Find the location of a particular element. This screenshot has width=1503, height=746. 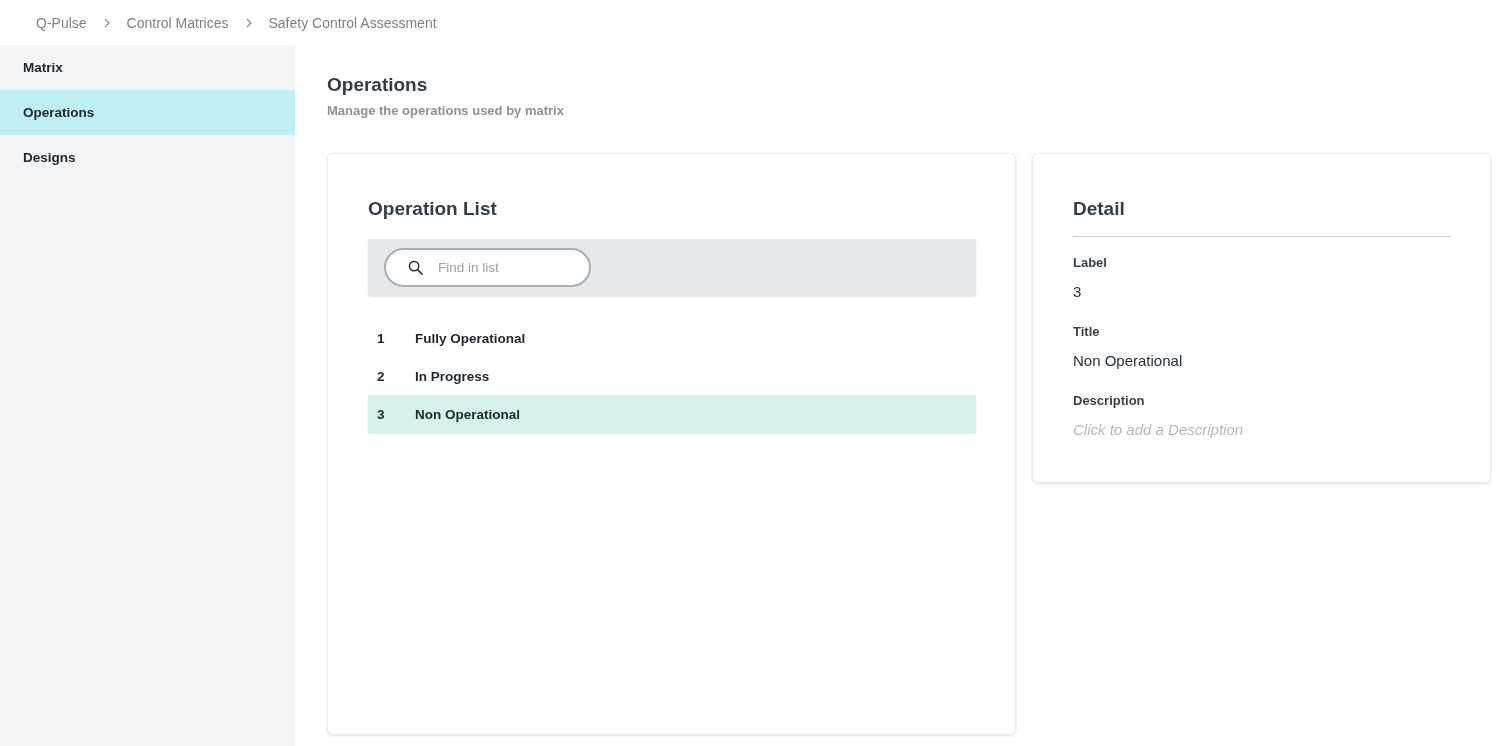

sidebar-item: Operations is located at coordinates (147, 112).